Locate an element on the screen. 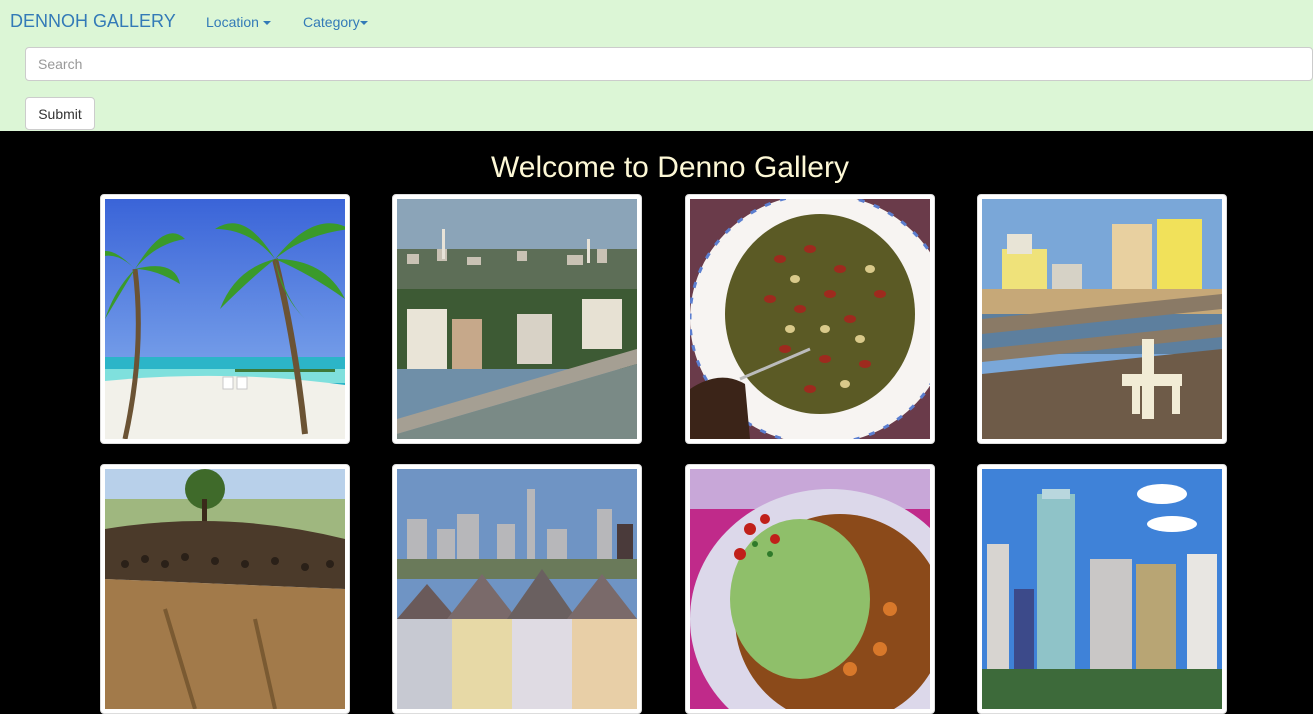 The image size is (1313, 714). food-plate-image is located at coordinates (810, 589).